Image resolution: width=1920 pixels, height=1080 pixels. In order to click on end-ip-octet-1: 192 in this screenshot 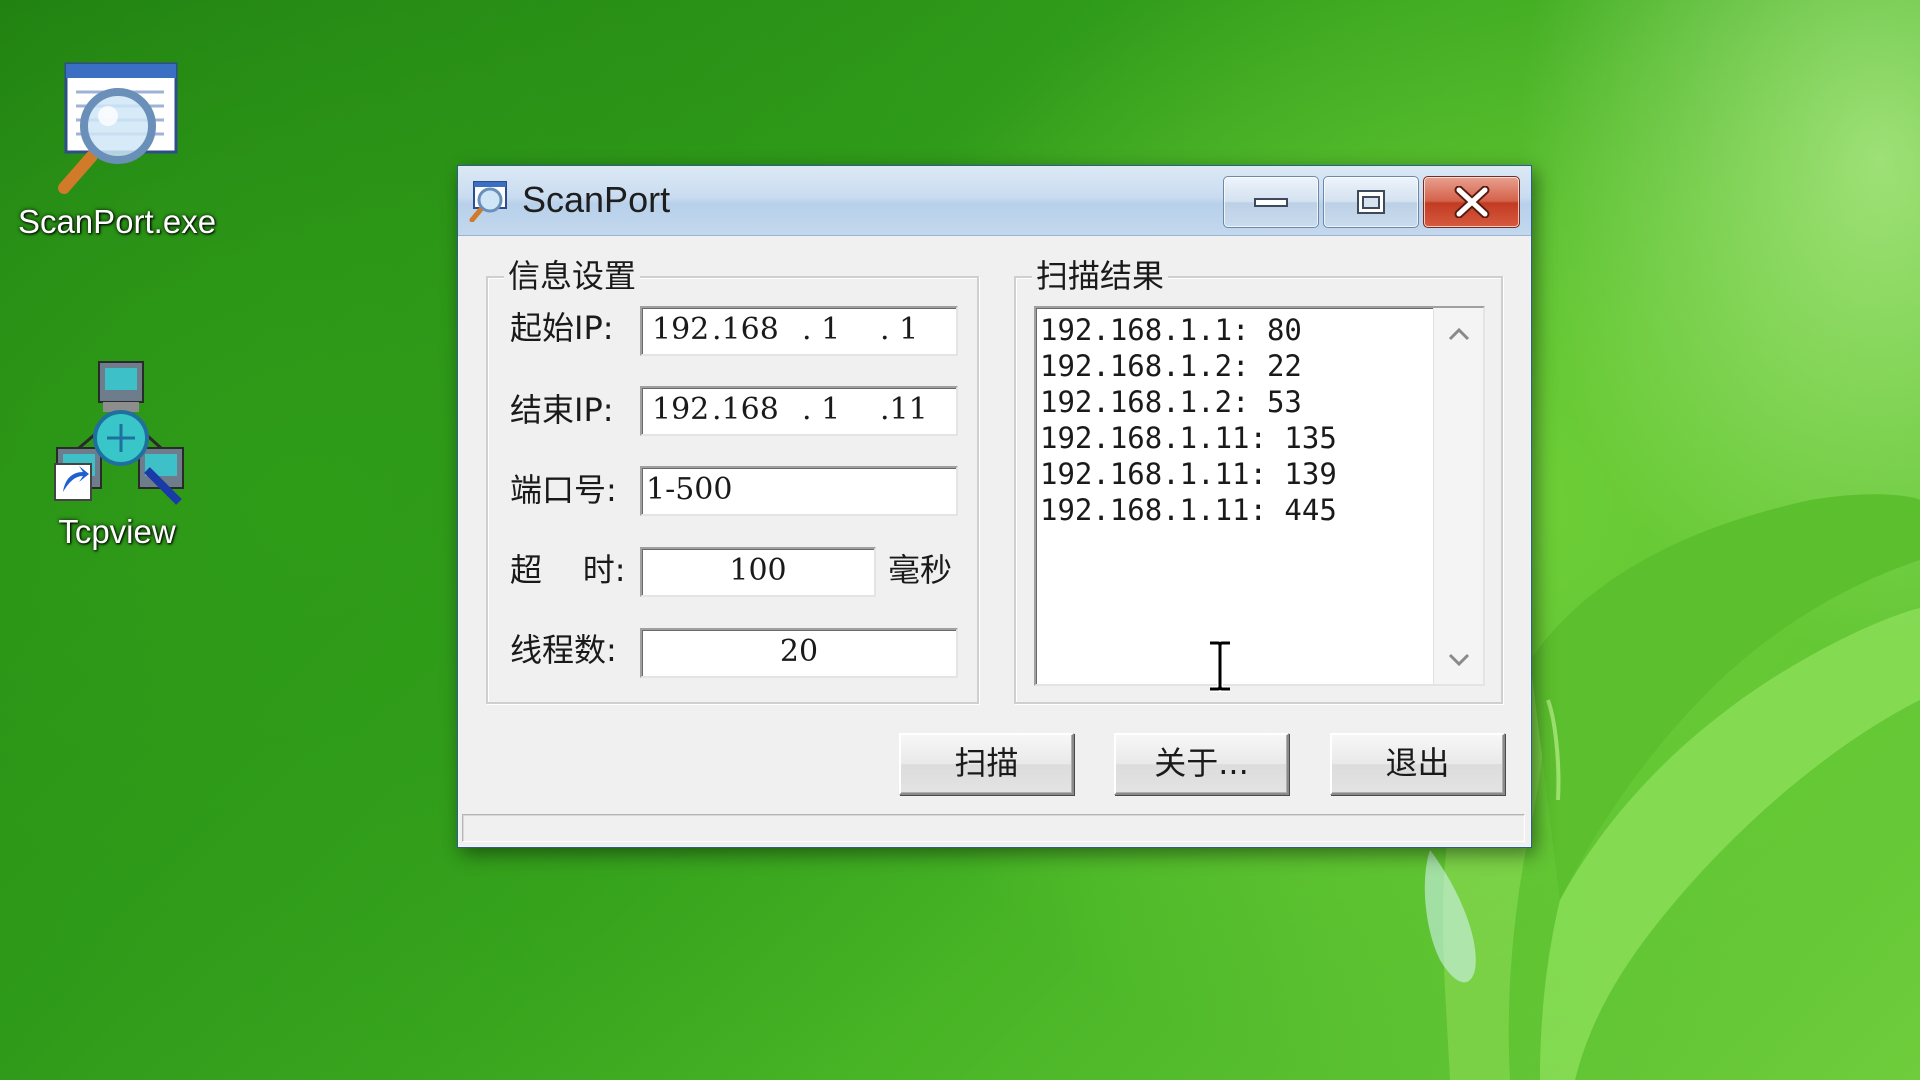, I will do `click(681, 409)`.